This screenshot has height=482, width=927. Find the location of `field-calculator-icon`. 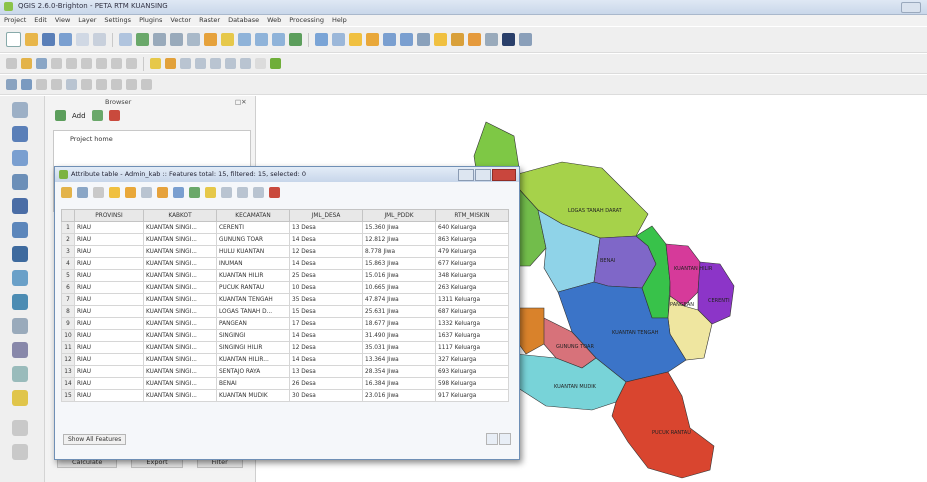

field-calculator-icon is located at coordinates (406, 39).